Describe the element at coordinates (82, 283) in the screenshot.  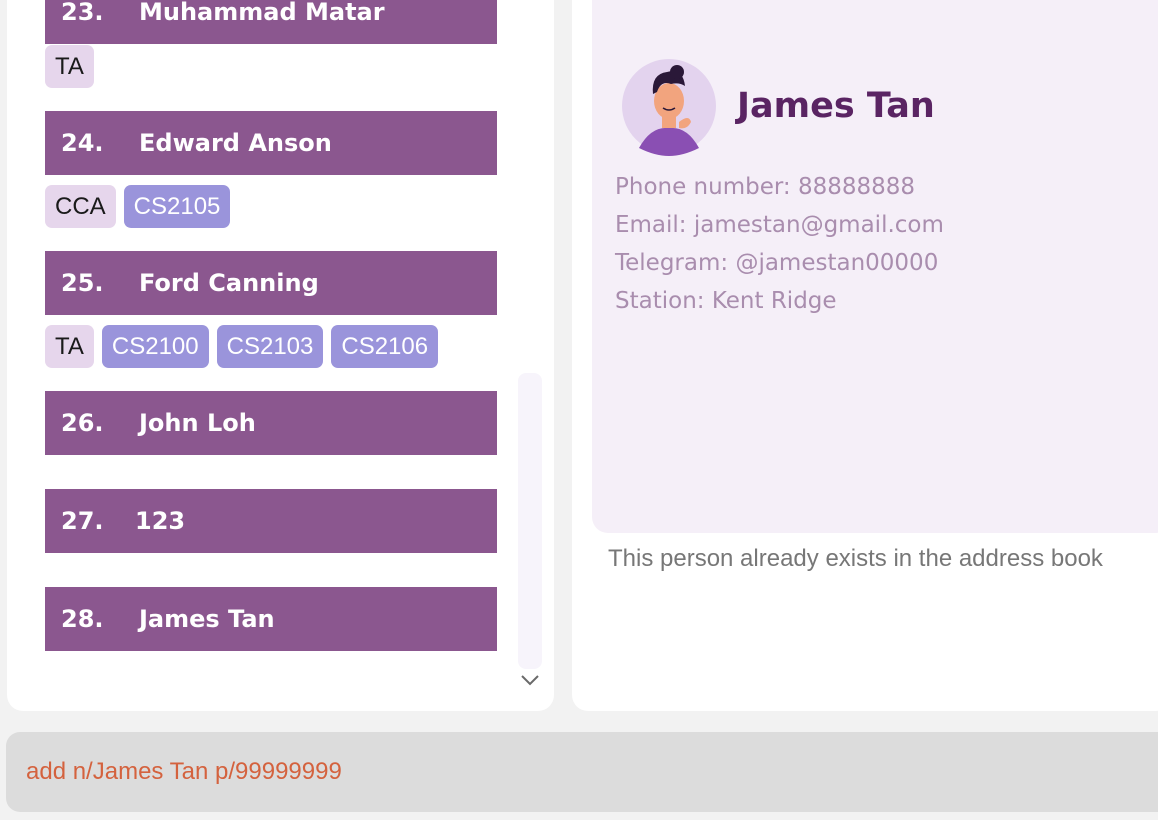
I see `person-index: 25.` at that location.